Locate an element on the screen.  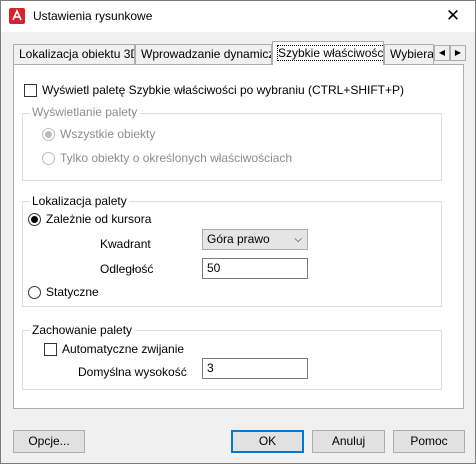
cancel-button: Anuluj is located at coordinates (348, 441).